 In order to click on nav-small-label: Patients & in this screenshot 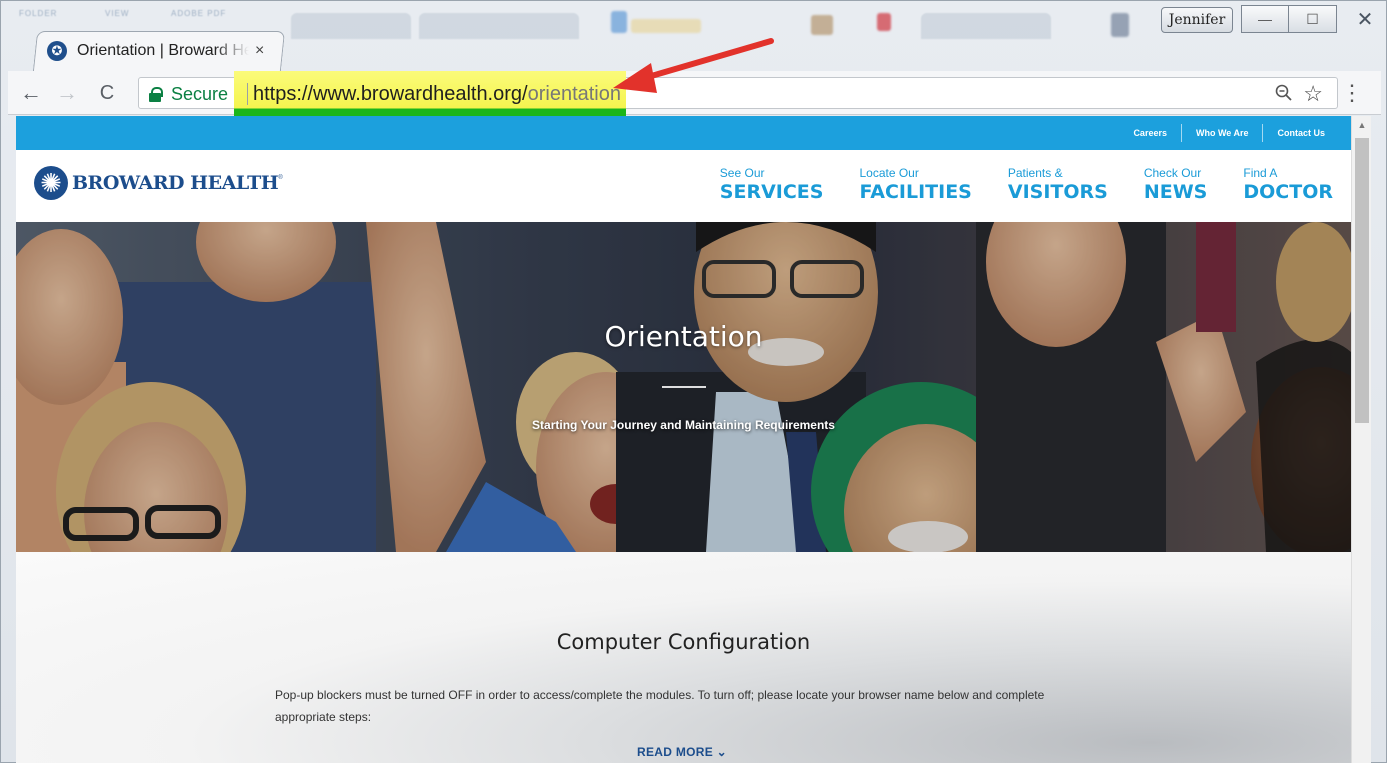, I will do `click(1035, 173)`.